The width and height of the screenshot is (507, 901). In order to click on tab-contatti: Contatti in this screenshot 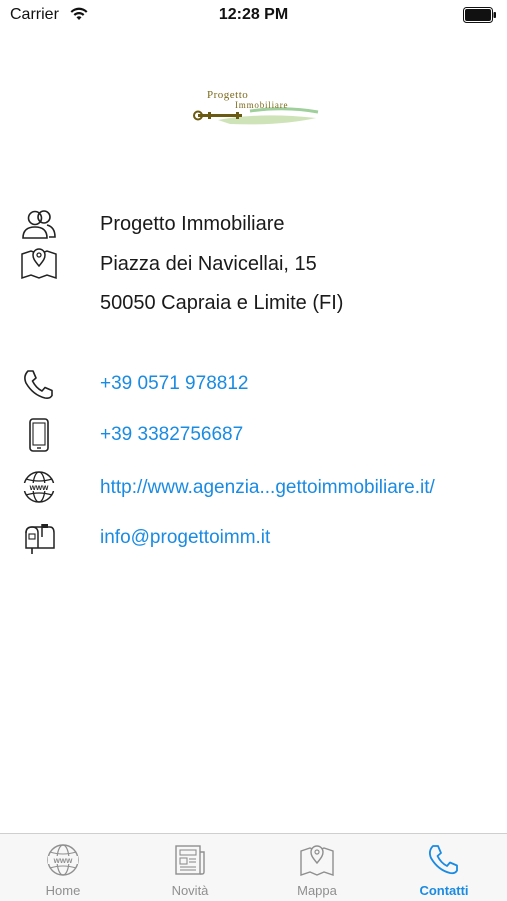, I will do `click(444, 867)`.